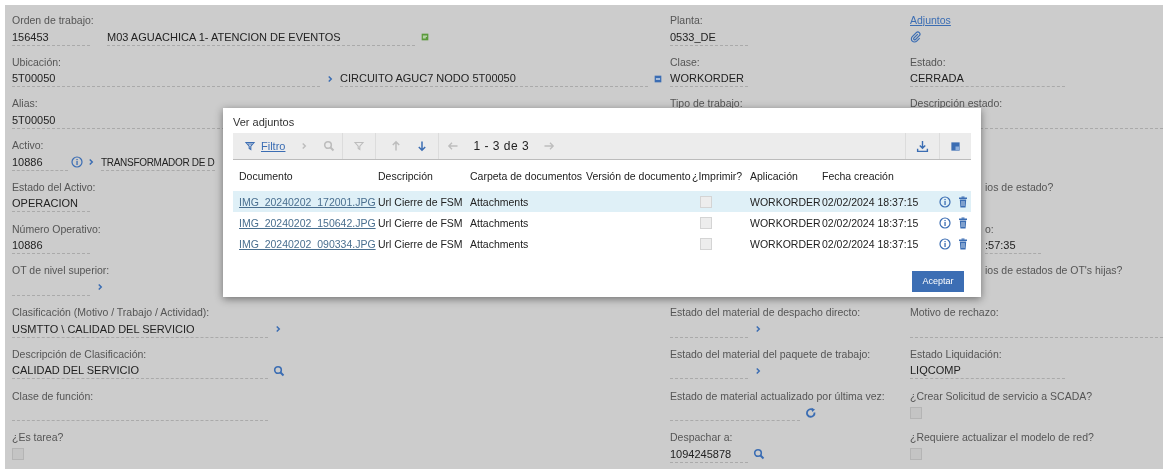 Image resolution: width=1163 pixels, height=469 pixels. Describe the element at coordinates (811, 412) in the screenshot. I see `refresh-icon` at that location.